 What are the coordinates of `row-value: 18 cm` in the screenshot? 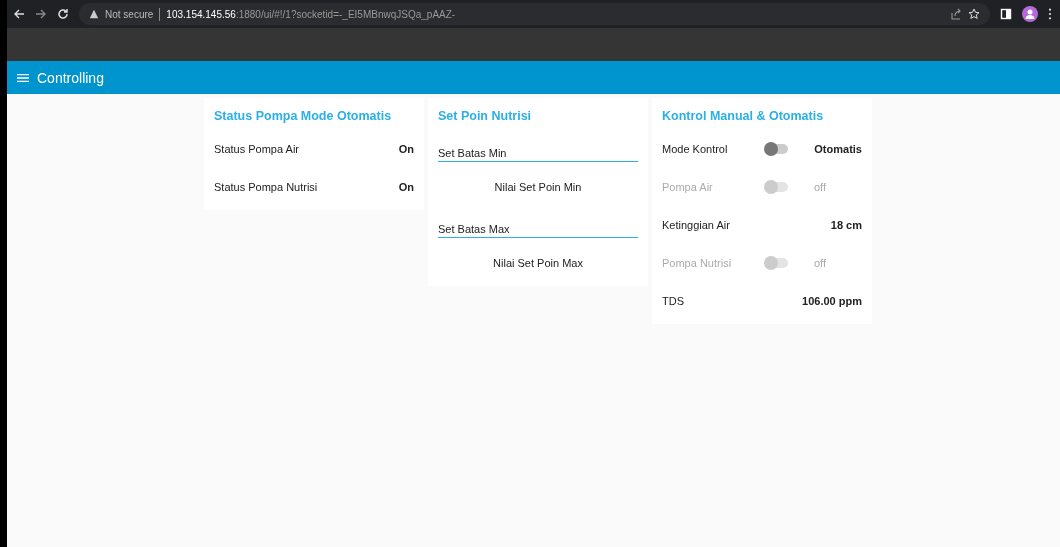 It's located at (846, 225).